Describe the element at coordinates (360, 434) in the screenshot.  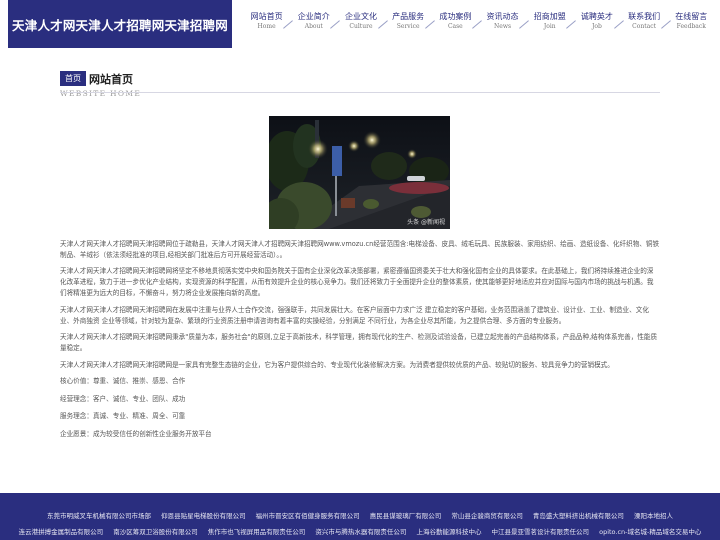
I see `company-vision: 企业愿景：成为较受信任的创新性企业服务开放平台` at that location.